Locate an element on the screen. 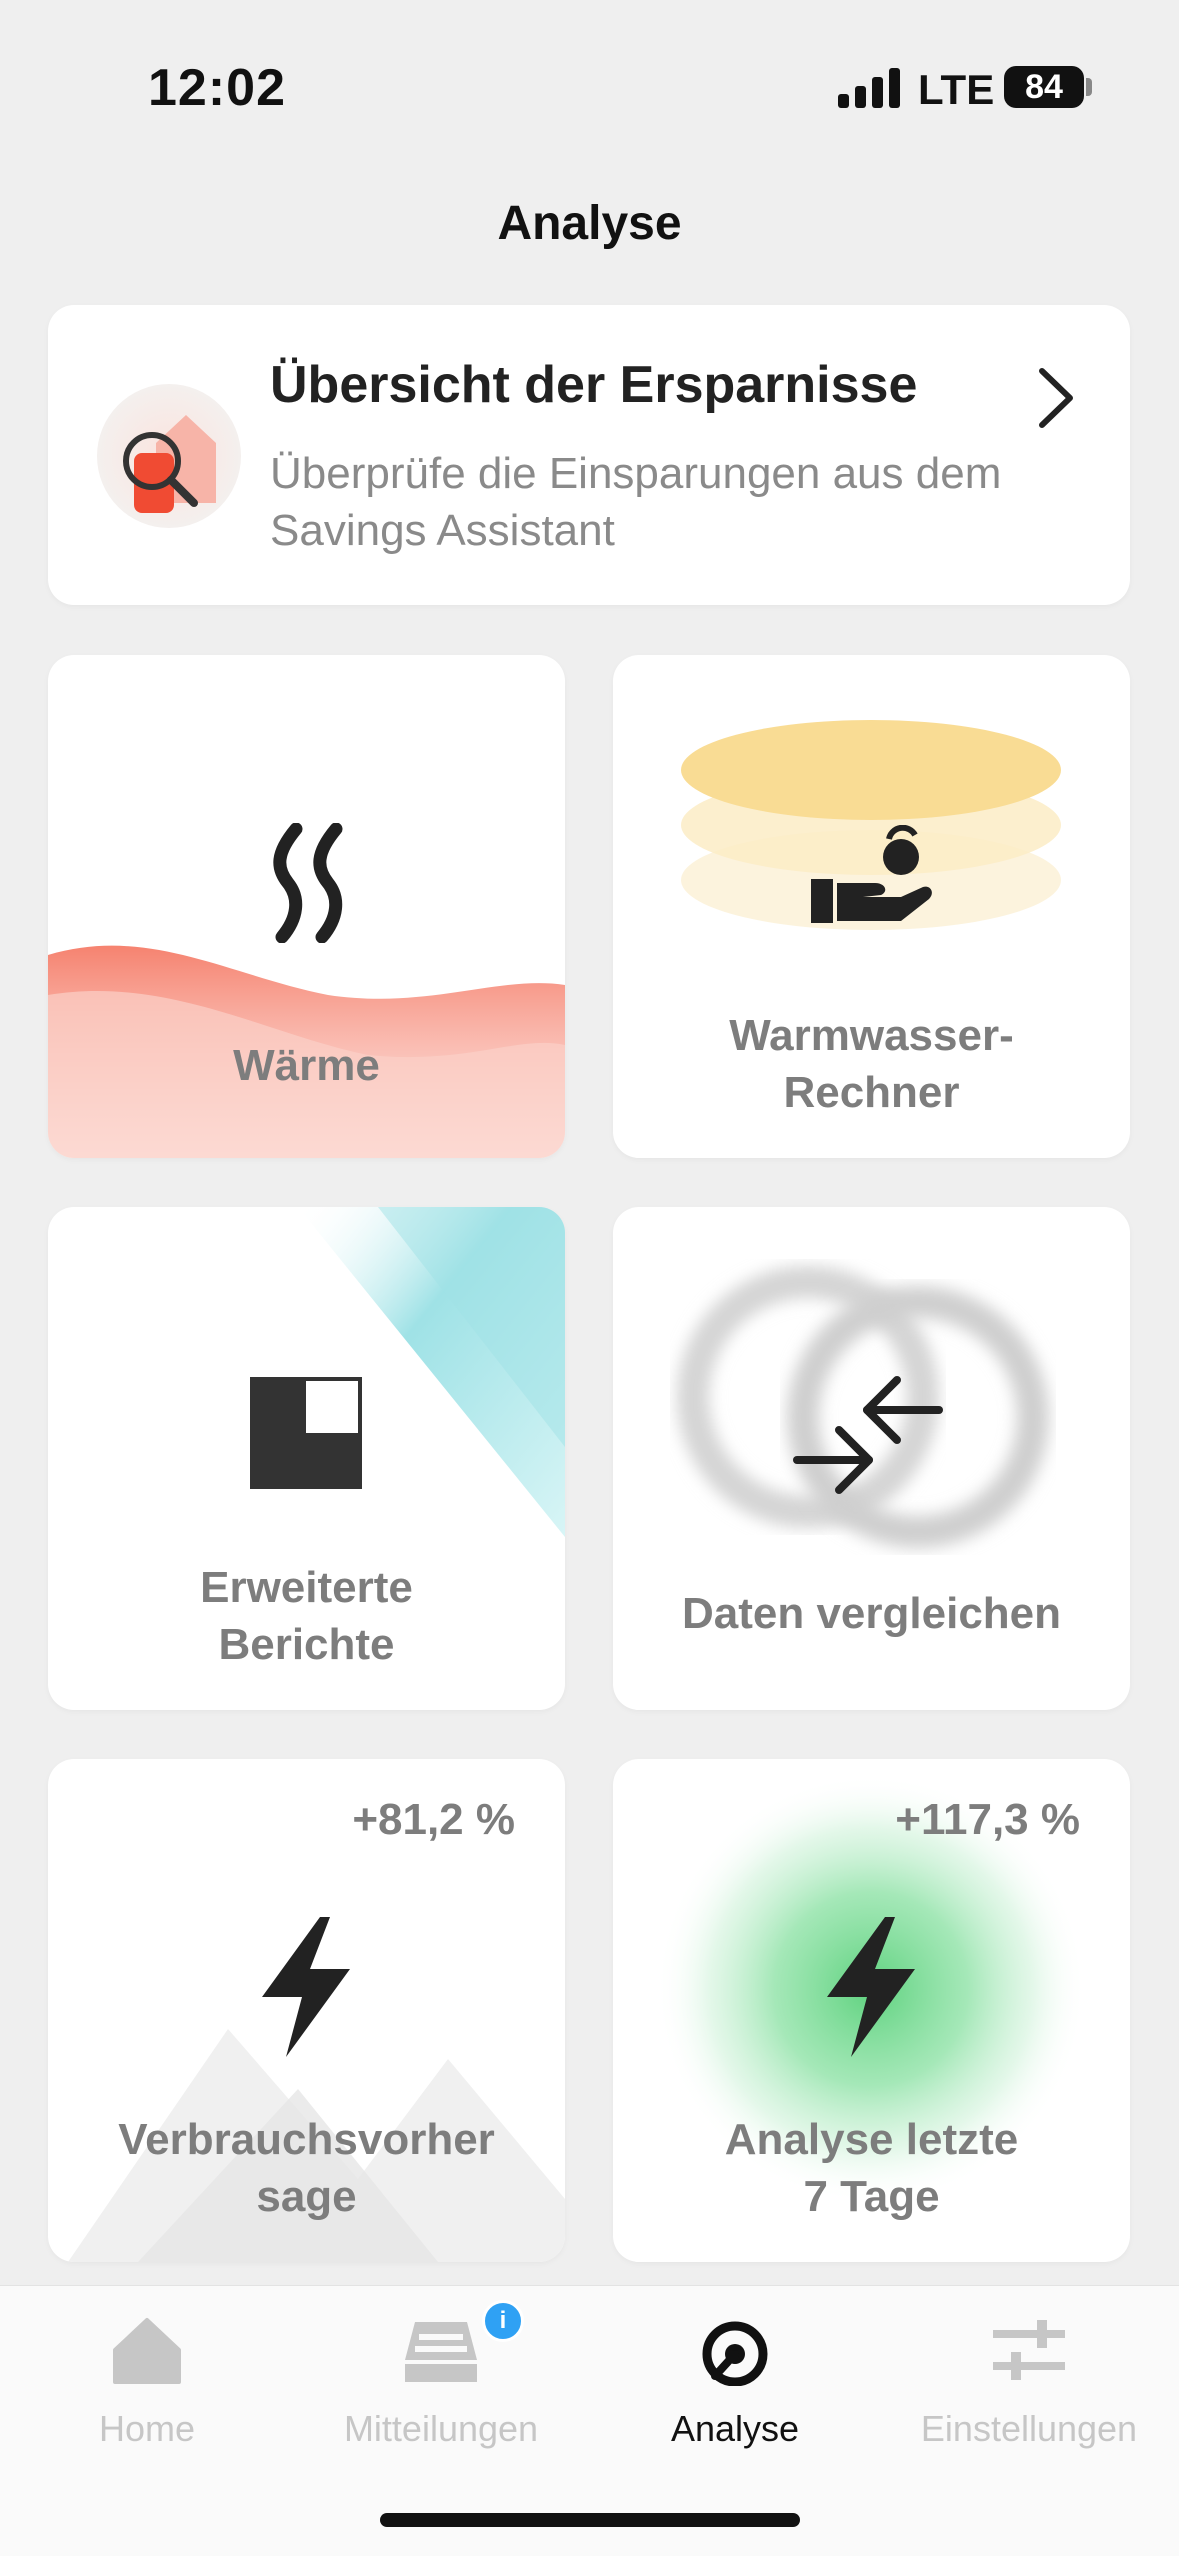  compare-arrows-icon is located at coordinates (868, 1435).